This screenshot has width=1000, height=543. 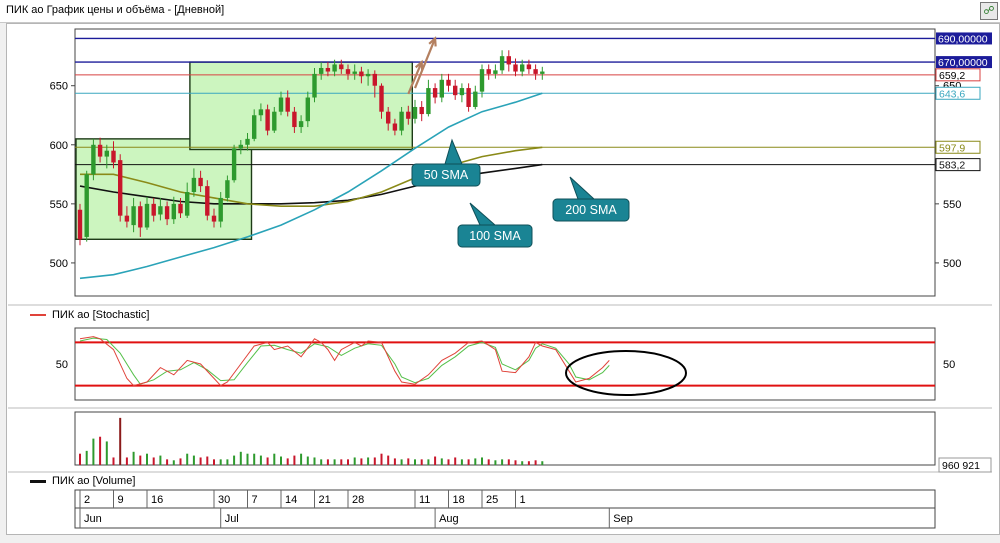 I want to click on stoch-tick-right: 50, so click(x=949, y=365).